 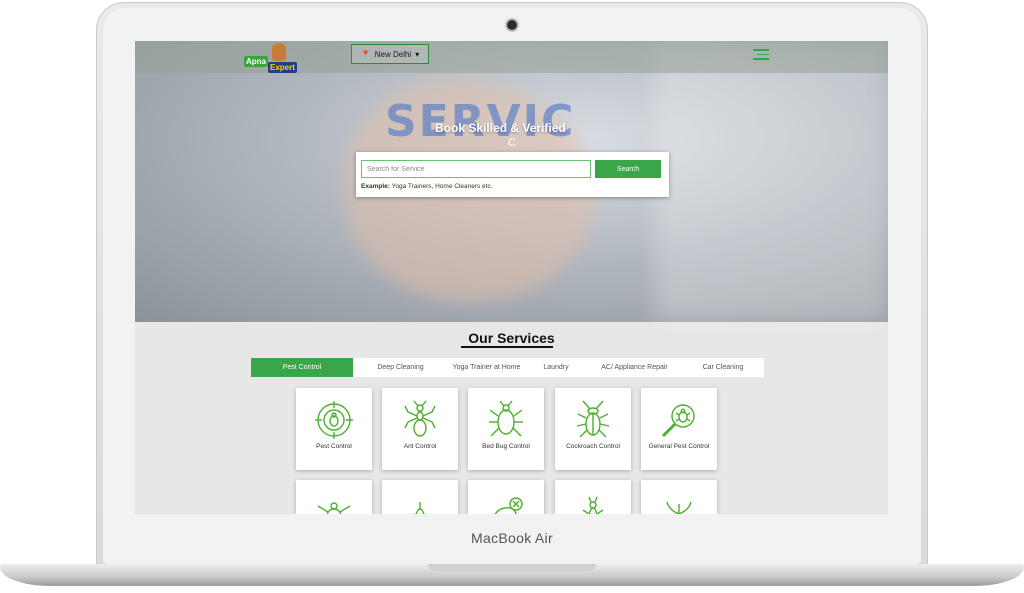 I want to click on service-card-label: Cockroach Control, so click(x=593, y=446).